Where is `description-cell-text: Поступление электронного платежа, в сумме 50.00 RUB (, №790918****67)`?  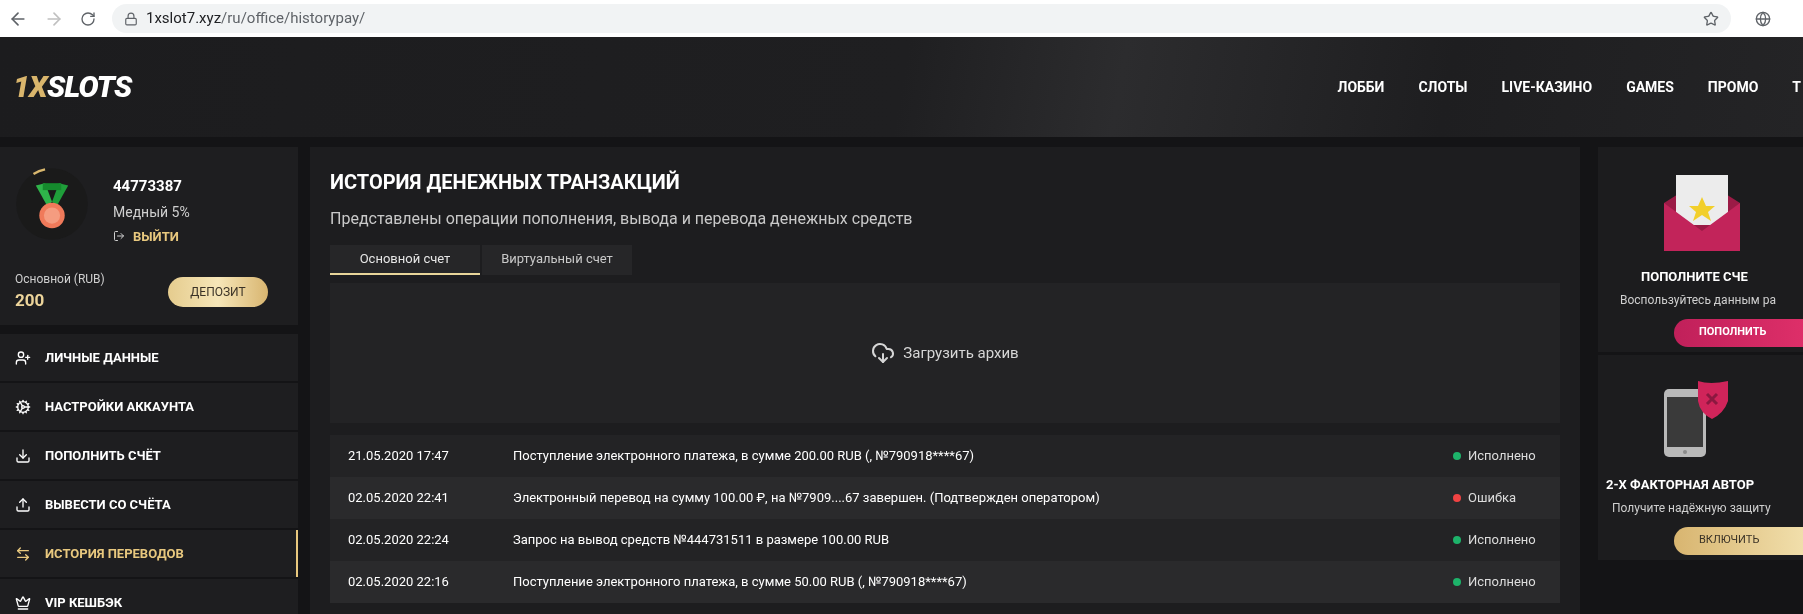
description-cell-text: Поступление электронного платежа, в сумме 50.00 RUB (, №790918****67) is located at coordinates (740, 582).